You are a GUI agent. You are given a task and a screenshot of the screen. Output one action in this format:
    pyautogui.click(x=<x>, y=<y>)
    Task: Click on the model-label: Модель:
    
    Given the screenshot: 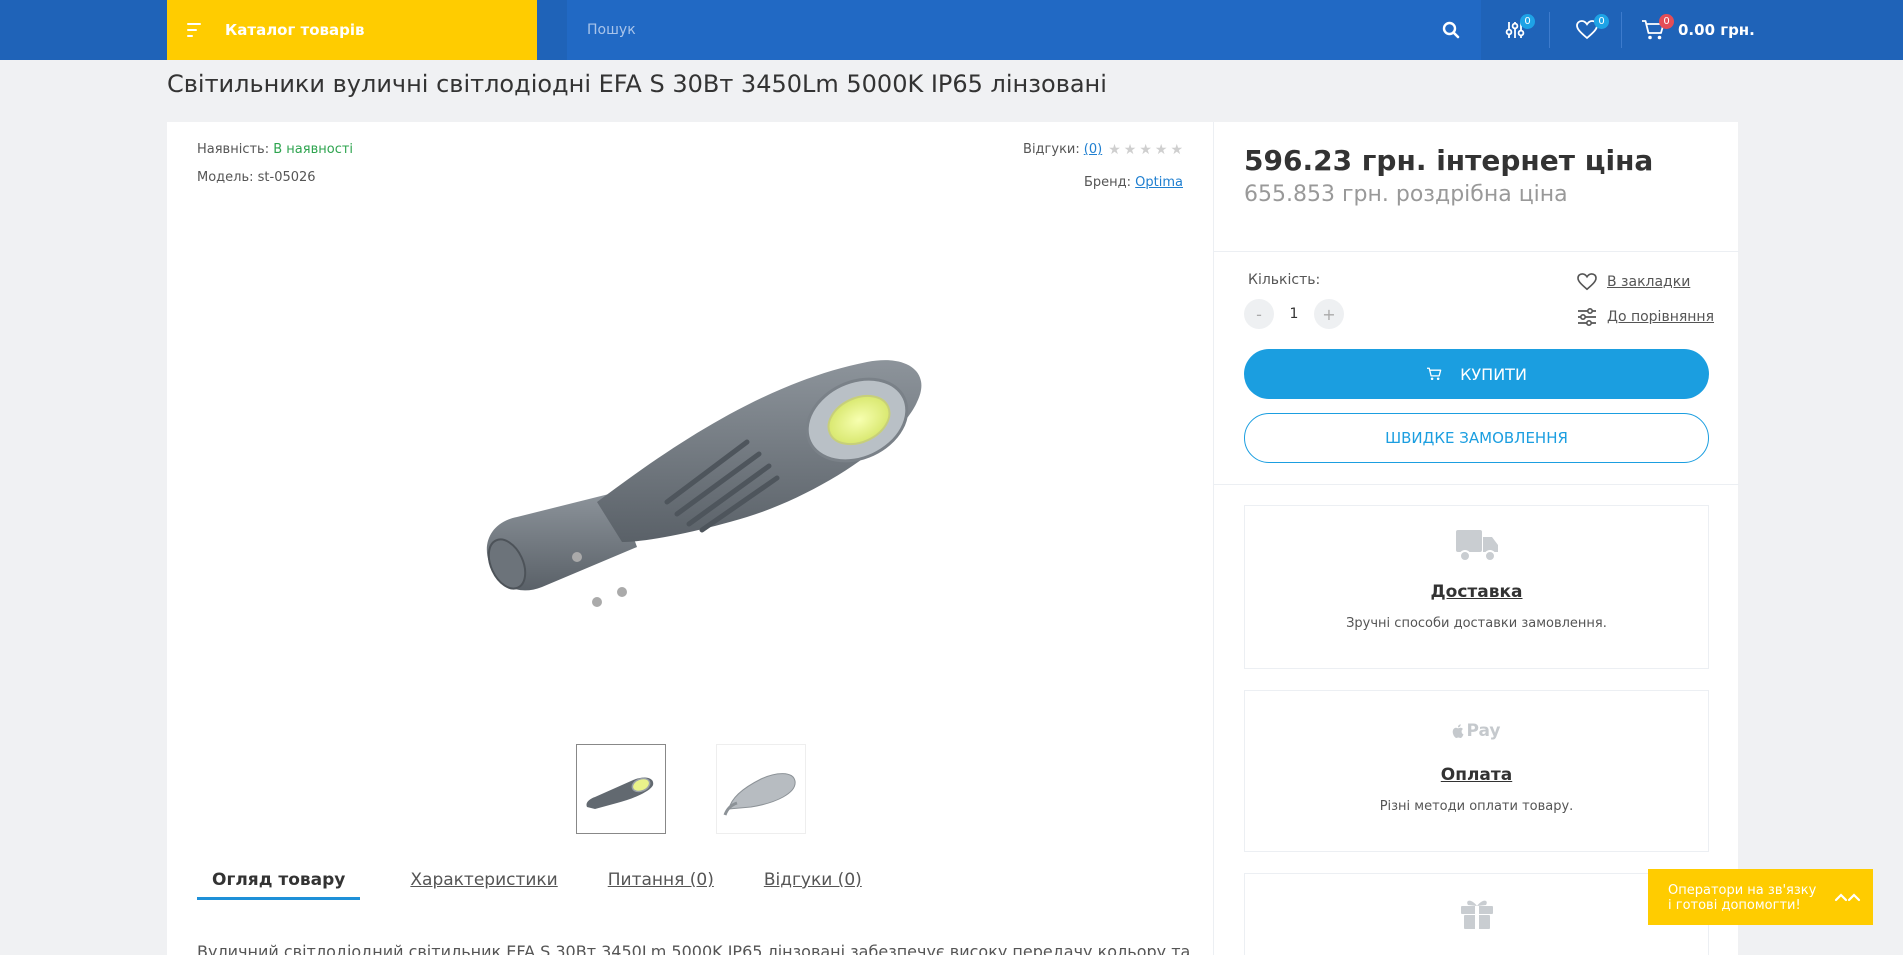 What is the action you would take?
    pyautogui.click(x=225, y=177)
    